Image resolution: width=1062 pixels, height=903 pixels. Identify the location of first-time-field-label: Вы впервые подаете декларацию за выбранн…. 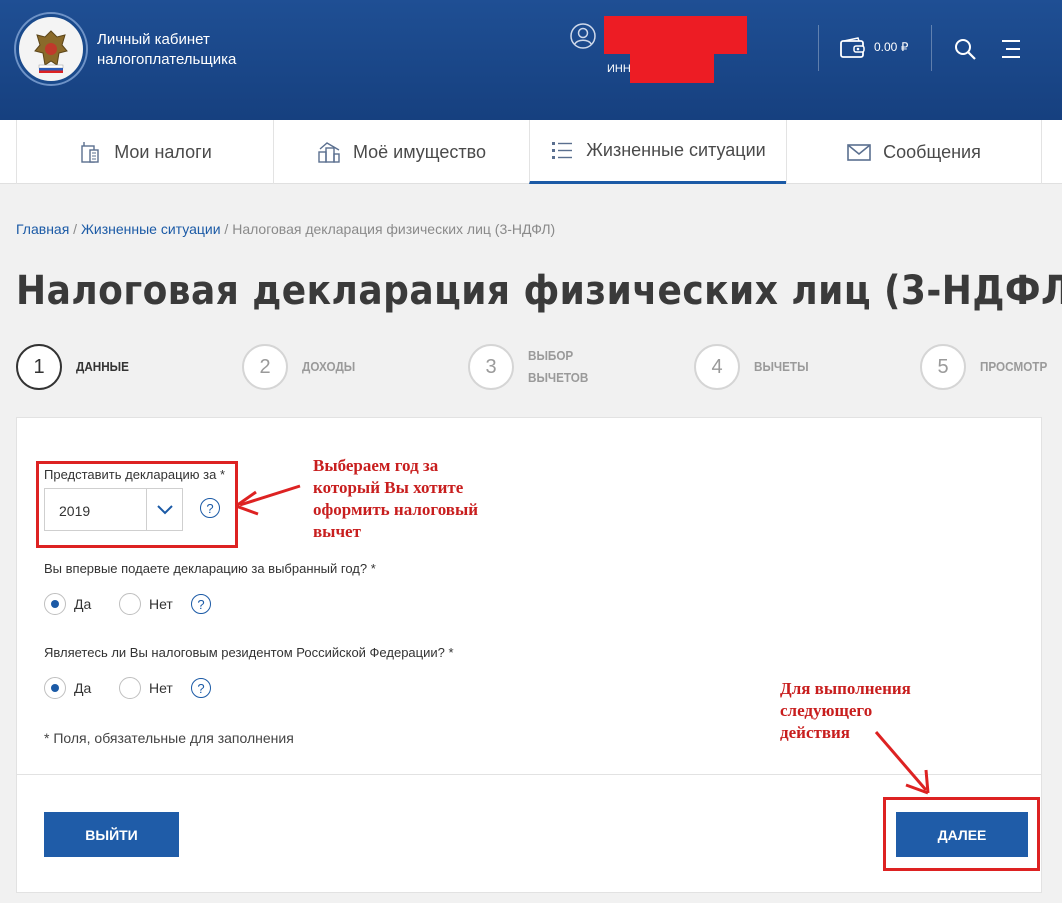
(210, 568).